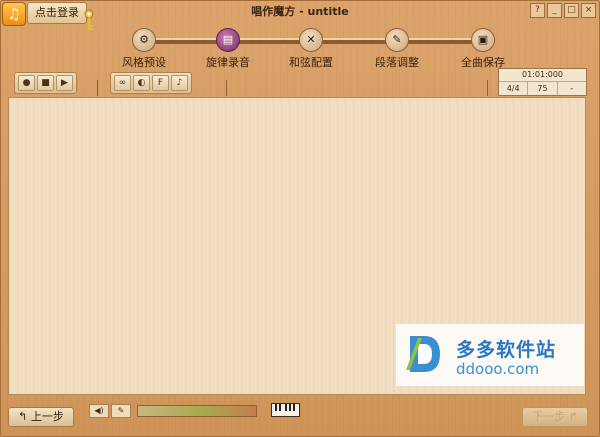 This screenshot has width=600, height=437. Describe the element at coordinates (483, 40) in the screenshot. I see `save-icon: ▣` at that location.